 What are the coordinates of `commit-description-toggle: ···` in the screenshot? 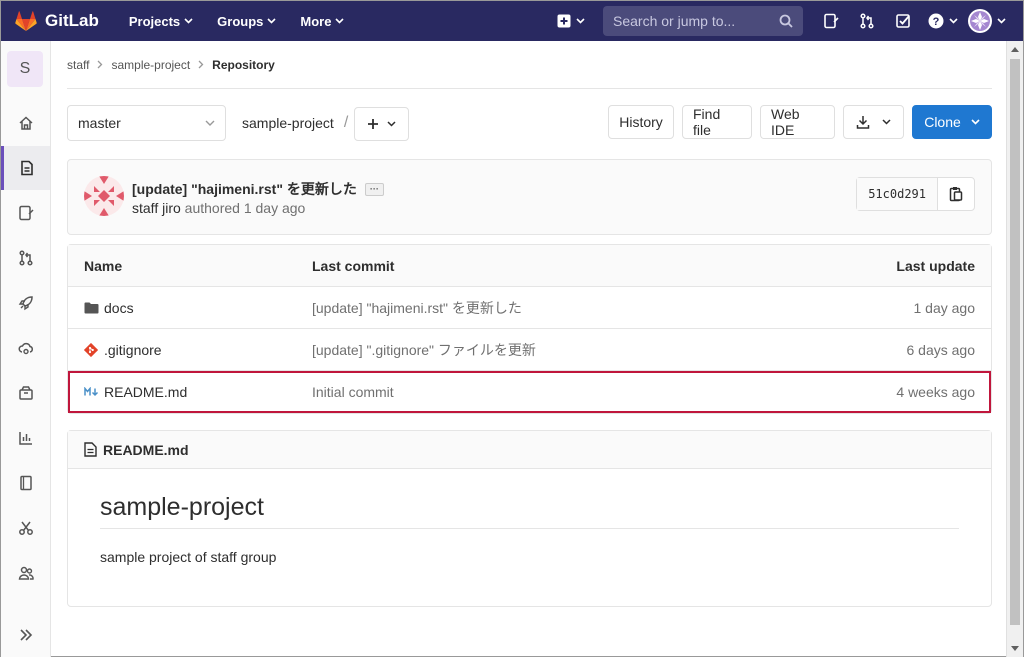 It's located at (374, 189).